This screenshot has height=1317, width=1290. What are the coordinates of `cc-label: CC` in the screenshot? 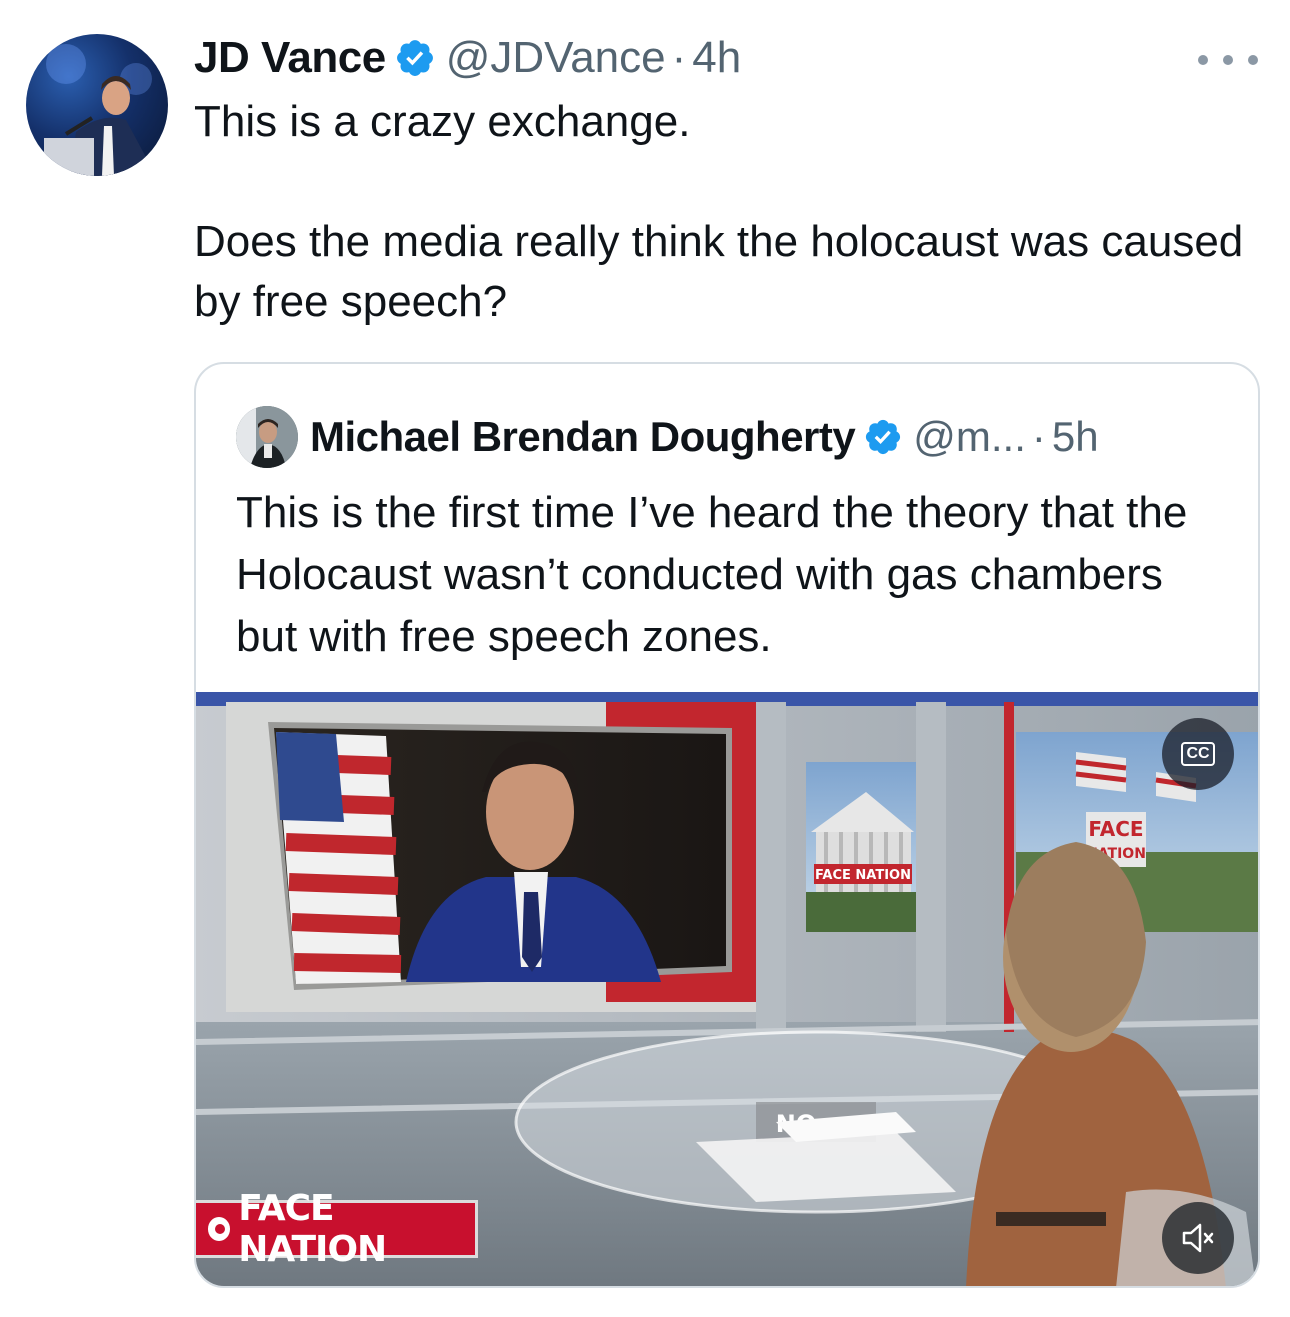 It's located at (1198, 754).